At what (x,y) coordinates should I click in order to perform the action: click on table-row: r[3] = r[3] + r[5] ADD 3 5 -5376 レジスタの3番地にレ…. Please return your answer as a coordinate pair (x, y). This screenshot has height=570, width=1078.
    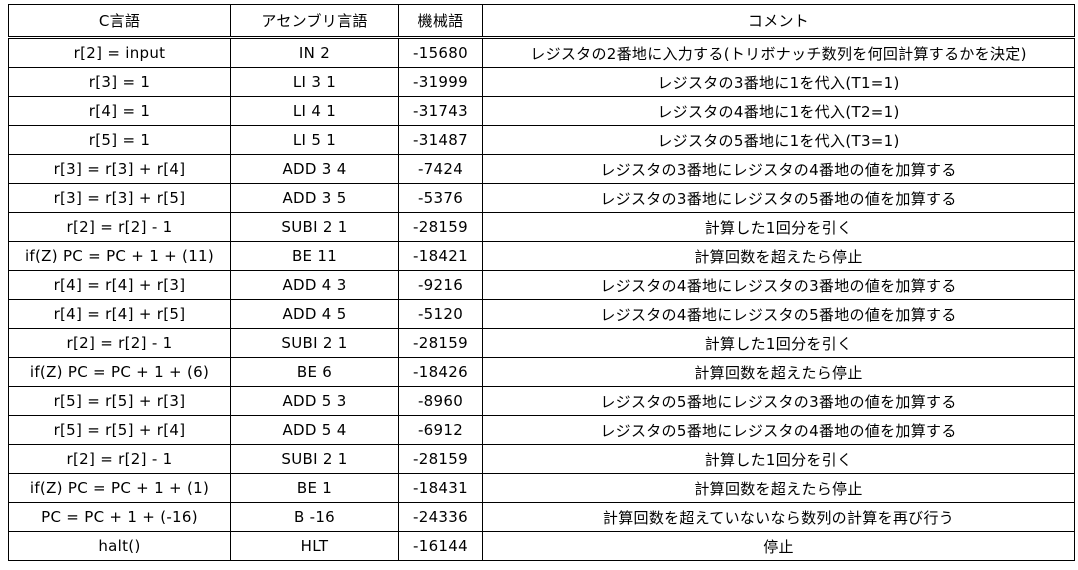
    Looking at the image, I should click on (541, 198).